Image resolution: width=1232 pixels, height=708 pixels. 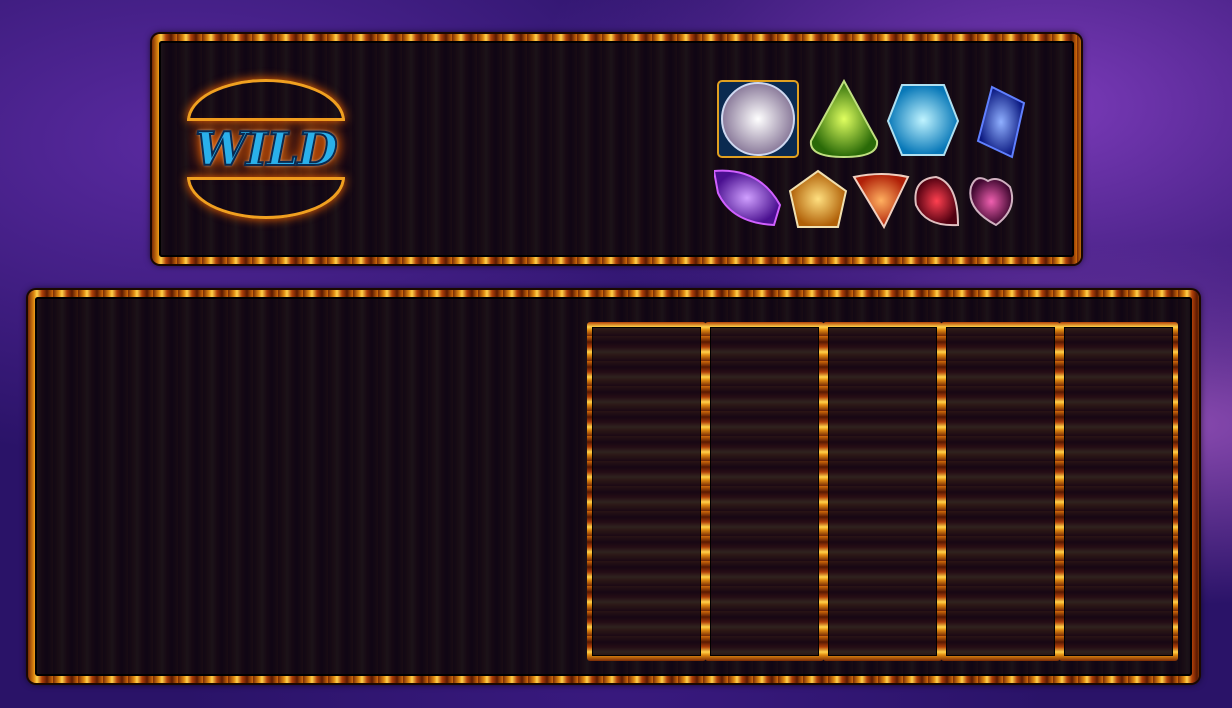 What do you see at coordinates (266, 198) in the screenshot?
I see `ornament-bottom-icon` at bounding box center [266, 198].